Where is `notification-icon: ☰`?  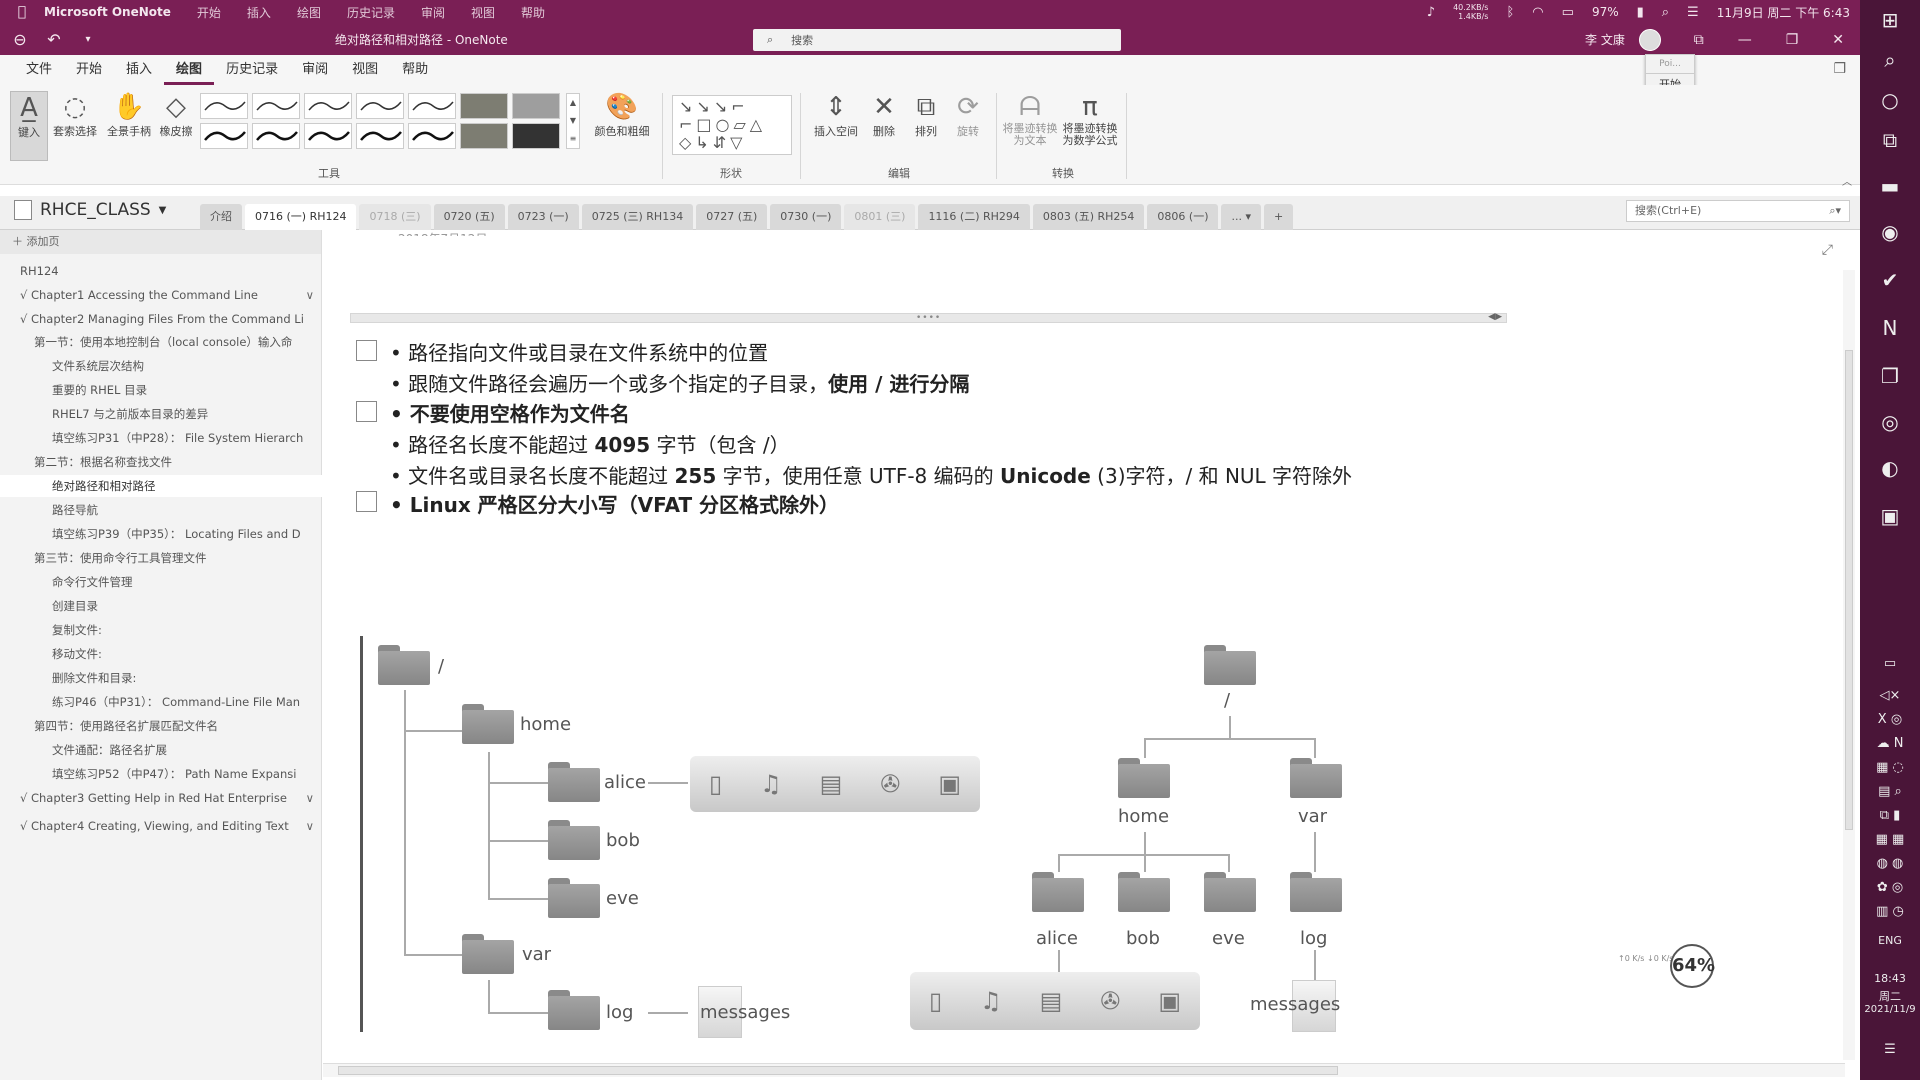
notification-icon: ☰ is located at coordinates (1890, 1049).